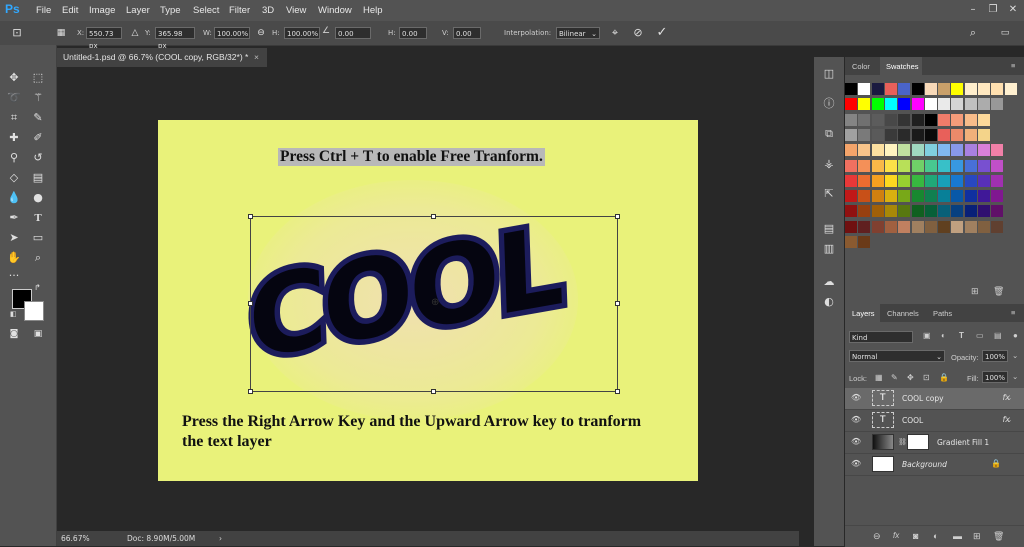 The image size is (1024, 547). Describe the element at coordinates (38, 198) in the screenshot. I see `dodge-tool-icon: ●` at that location.